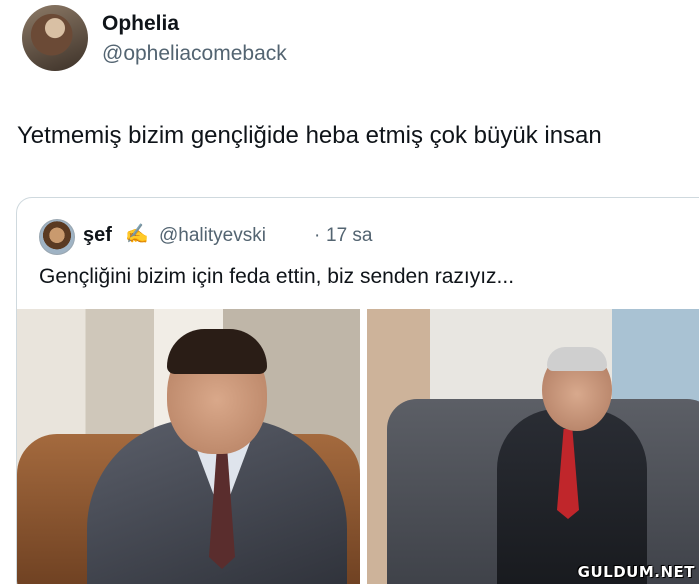 This screenshot has height=584, width=699. I want to click on quoted-author-avatar, so click(57, 237).